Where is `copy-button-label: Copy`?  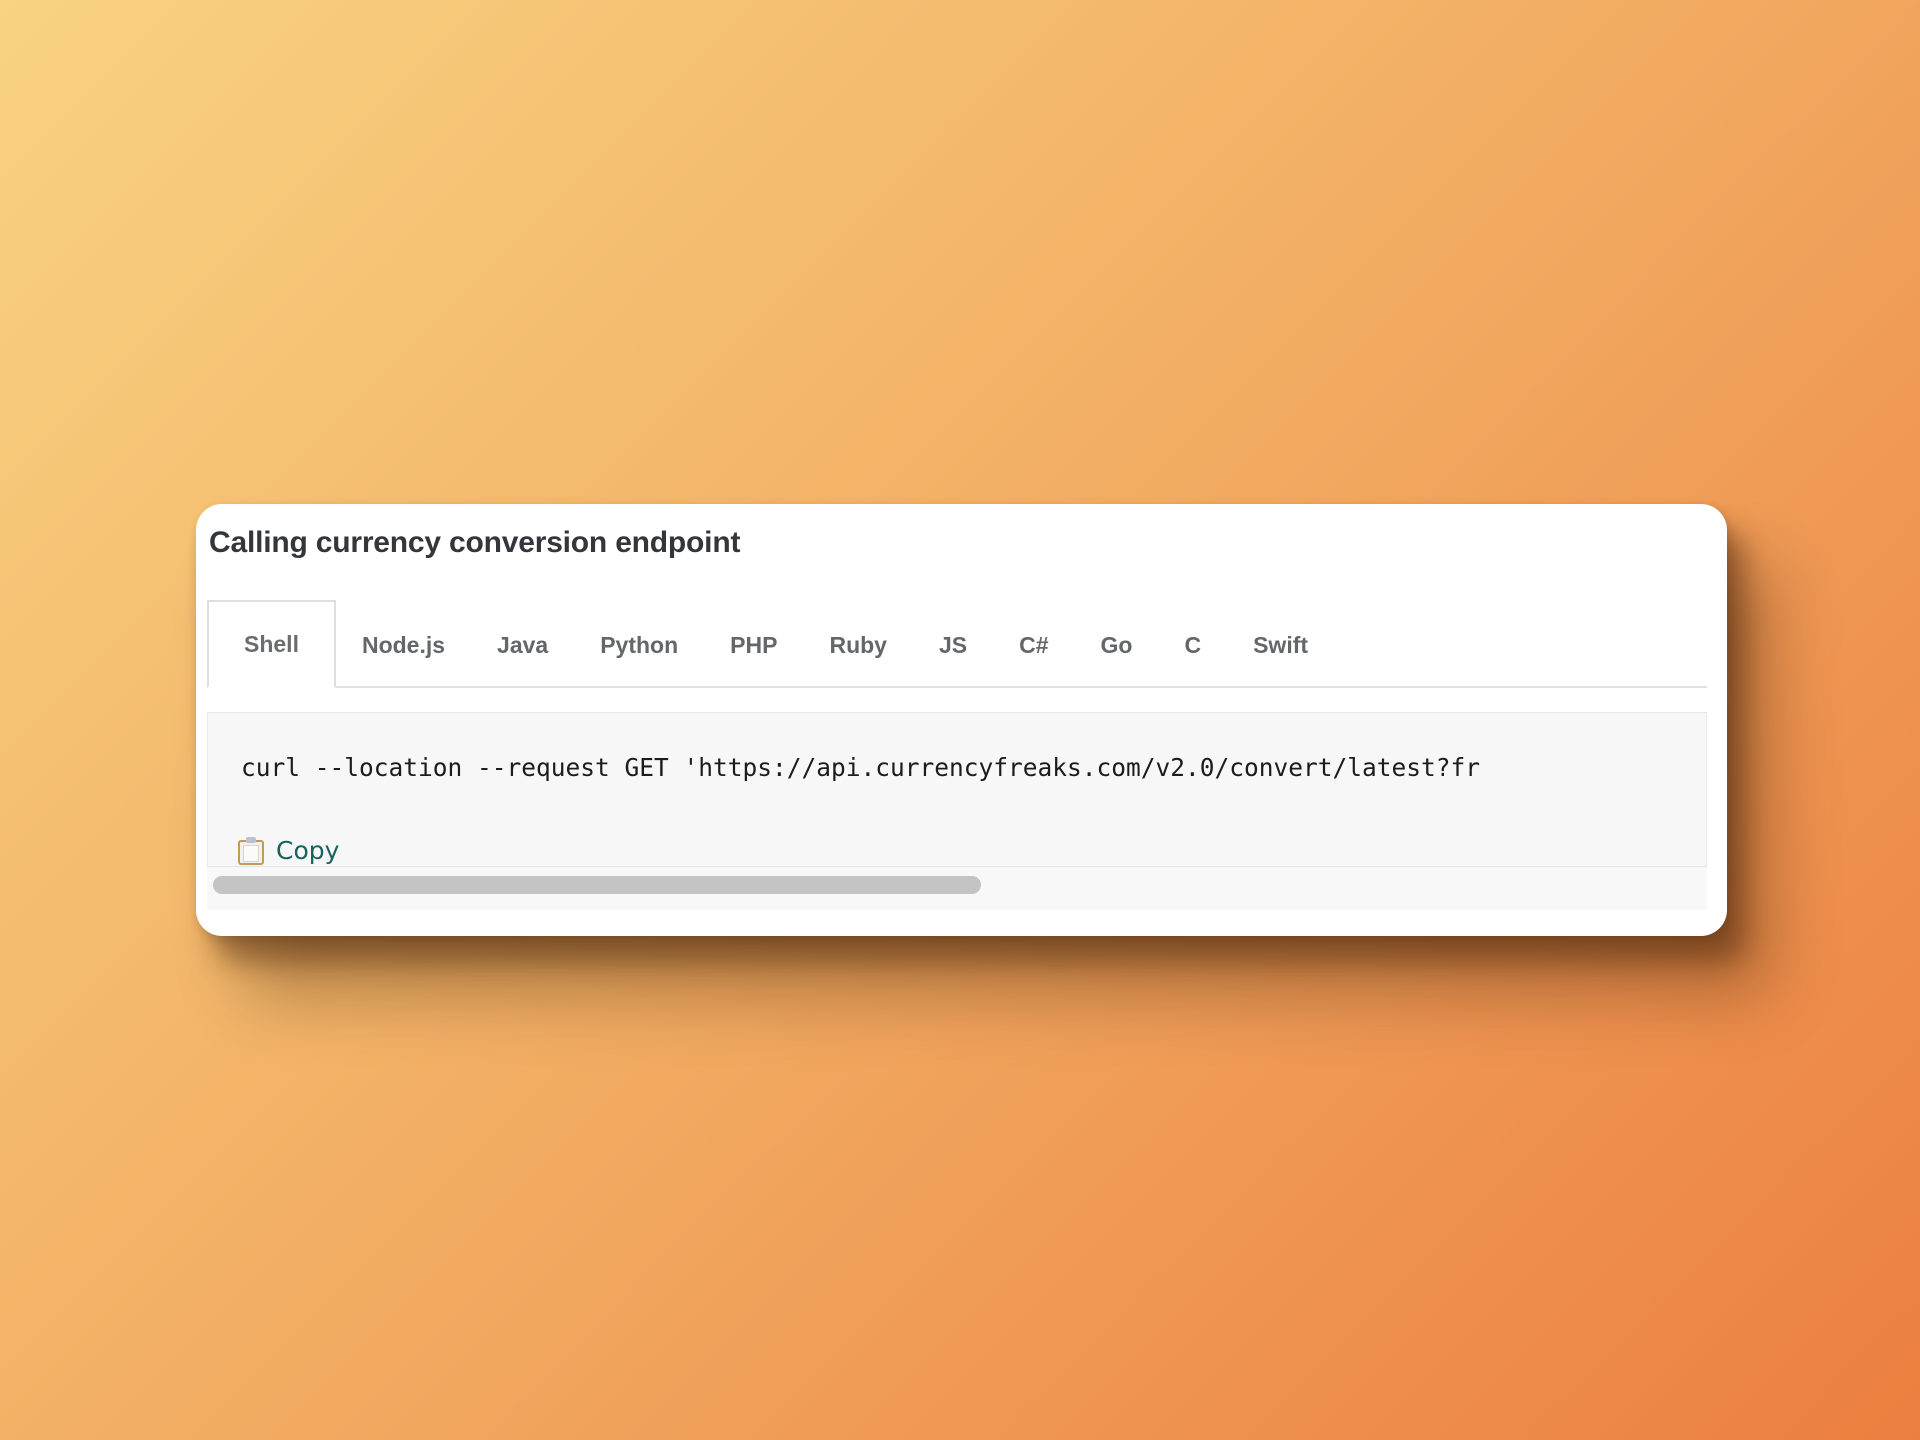
copy-button-label: Copy is located at coordinates (308, 850).